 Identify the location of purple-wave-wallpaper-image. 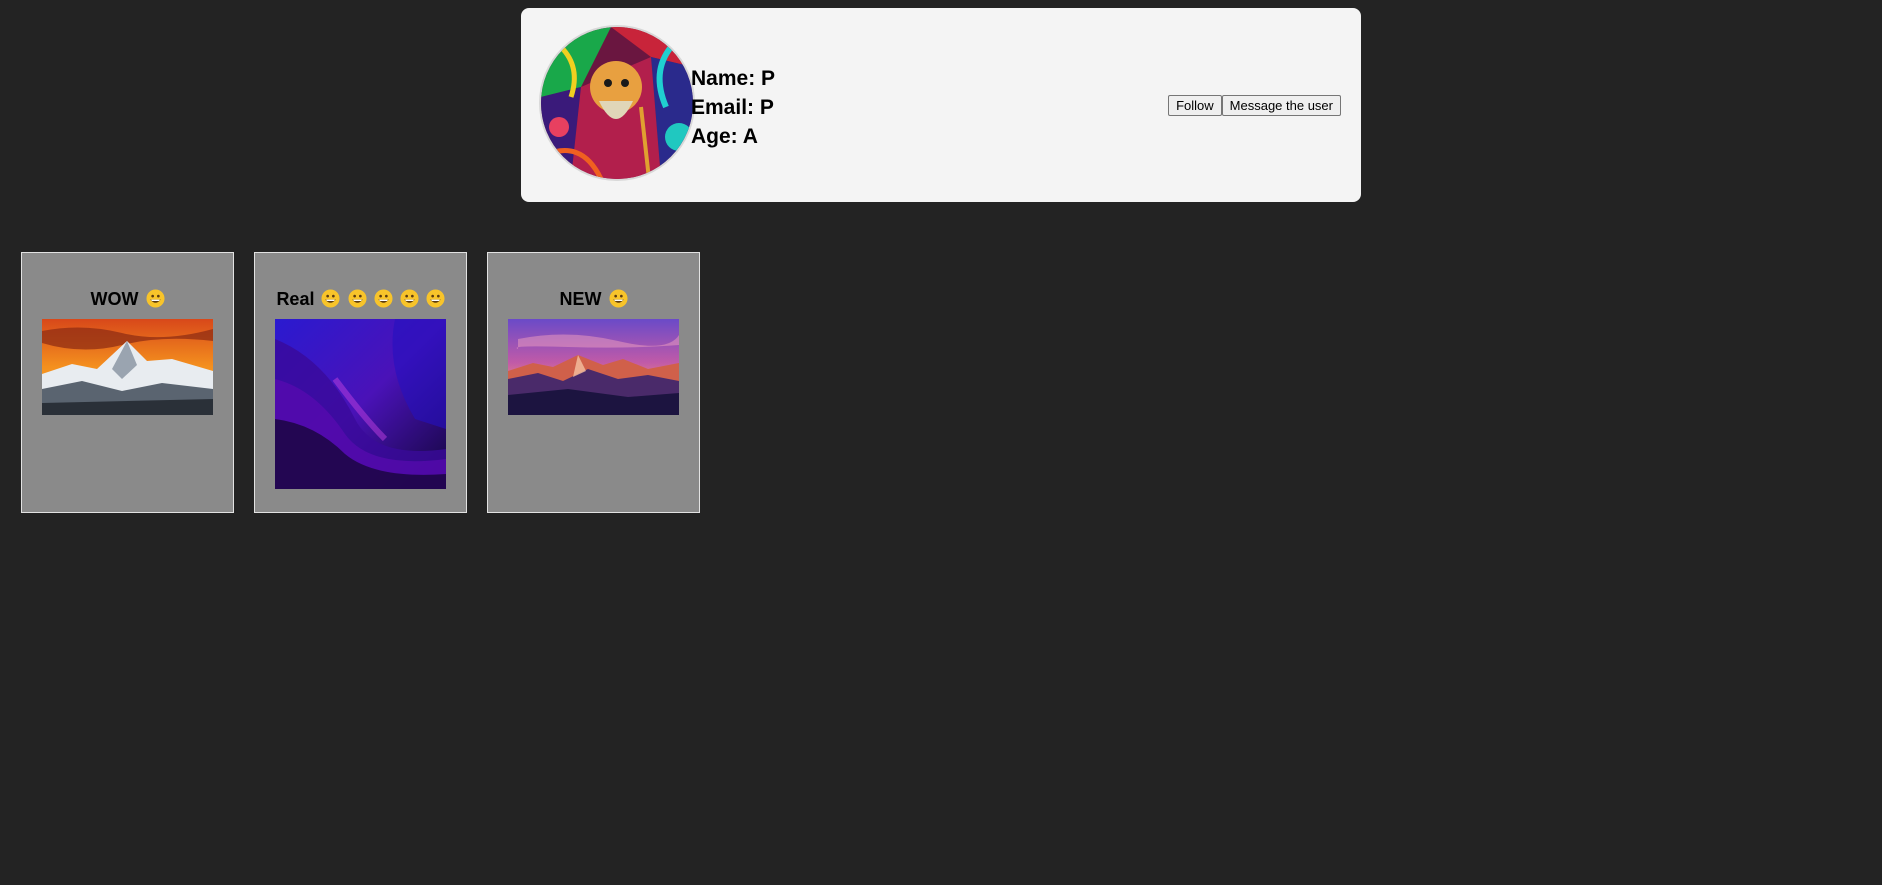
(360, 404).